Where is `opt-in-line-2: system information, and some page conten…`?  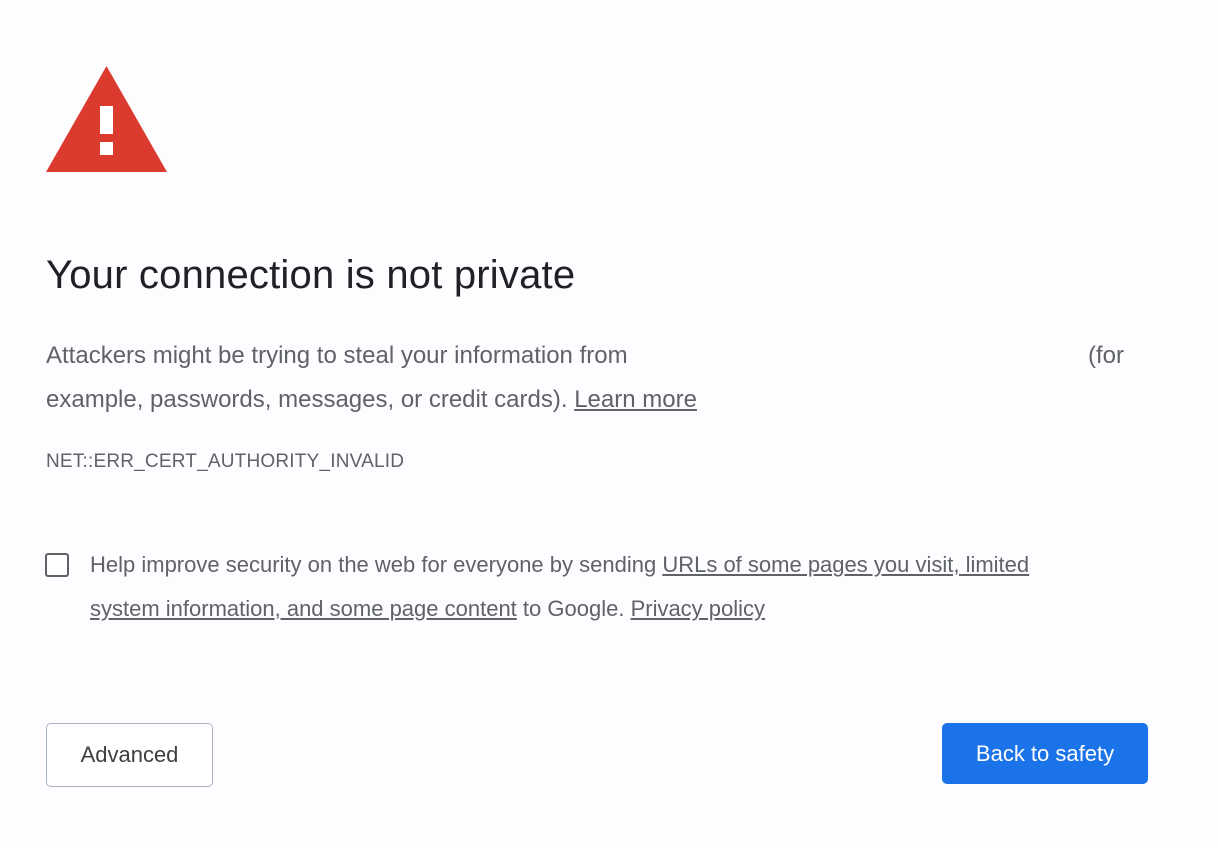
opt-in-line-2: system information, and some page conten… is located at coordinates (620, 609).